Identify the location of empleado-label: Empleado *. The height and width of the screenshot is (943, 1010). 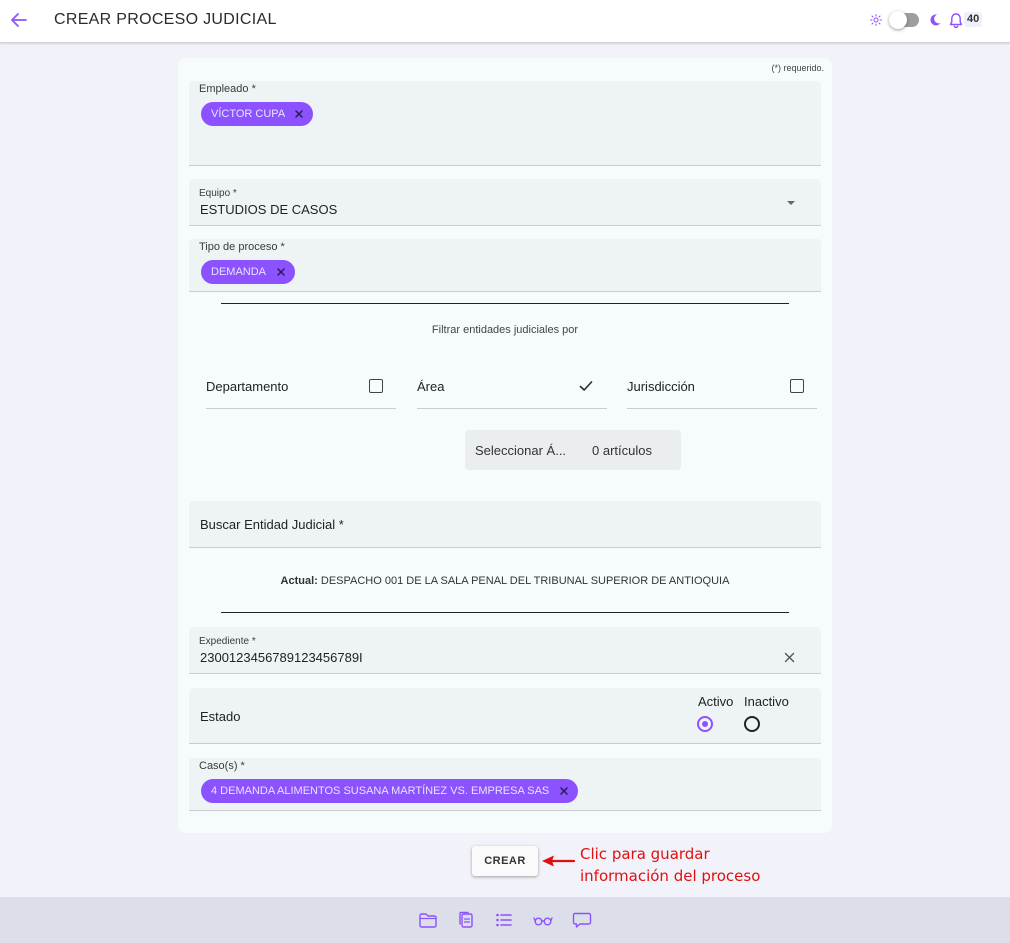
(227, 89).